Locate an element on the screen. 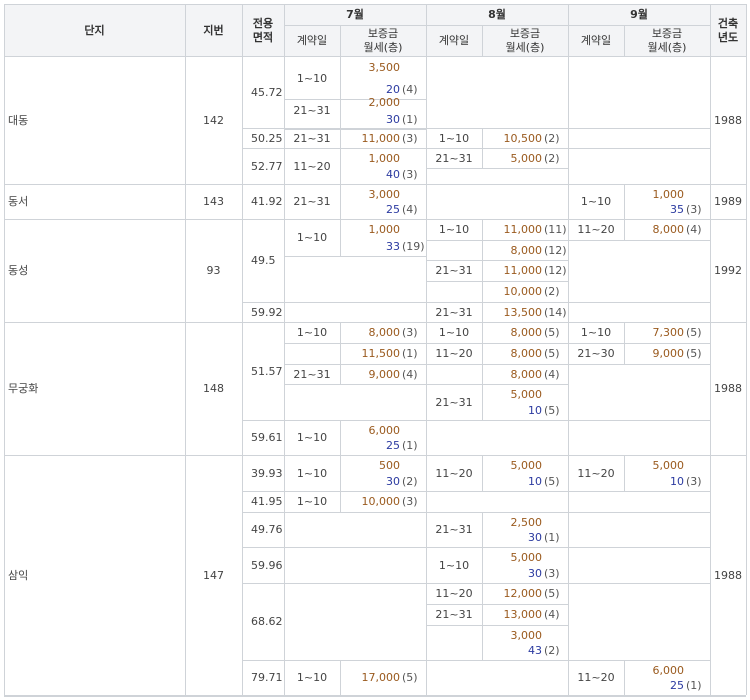 This screenshot has height=700, width=750. deposit-amount: 11,500 is located at coordinates (381, 353).